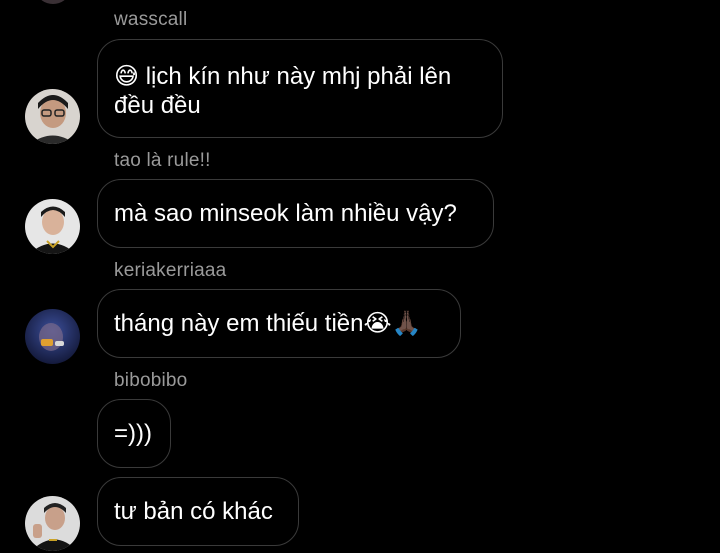 Image resolution: width=720 pixels, height=553 pixels. I want to click on message-text-4: =))), so click(133, 433).